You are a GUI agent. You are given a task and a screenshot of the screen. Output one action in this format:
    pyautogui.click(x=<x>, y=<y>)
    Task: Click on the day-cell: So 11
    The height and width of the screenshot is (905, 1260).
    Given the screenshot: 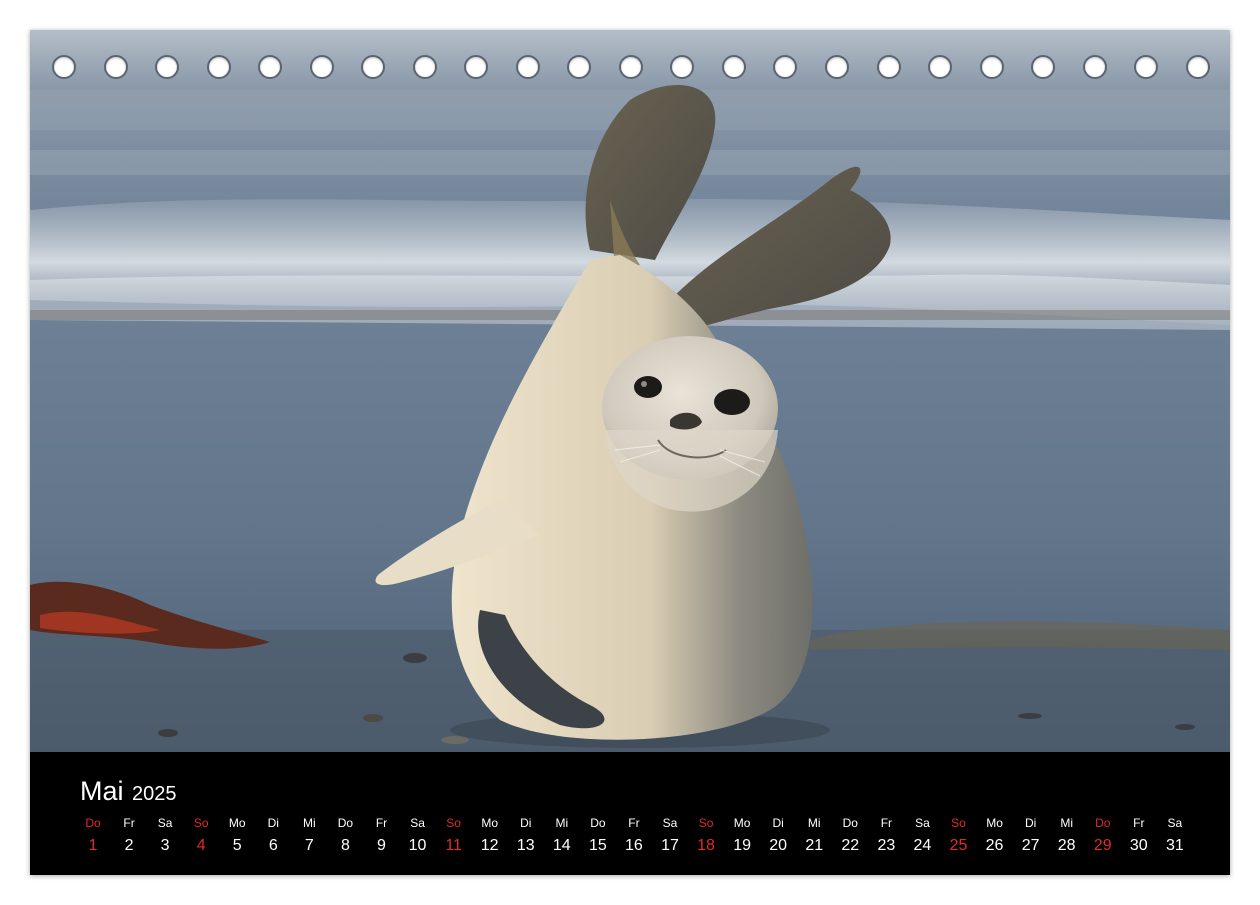 What is the action you would take?
    pyautogui.click(x=454, y=839)
    